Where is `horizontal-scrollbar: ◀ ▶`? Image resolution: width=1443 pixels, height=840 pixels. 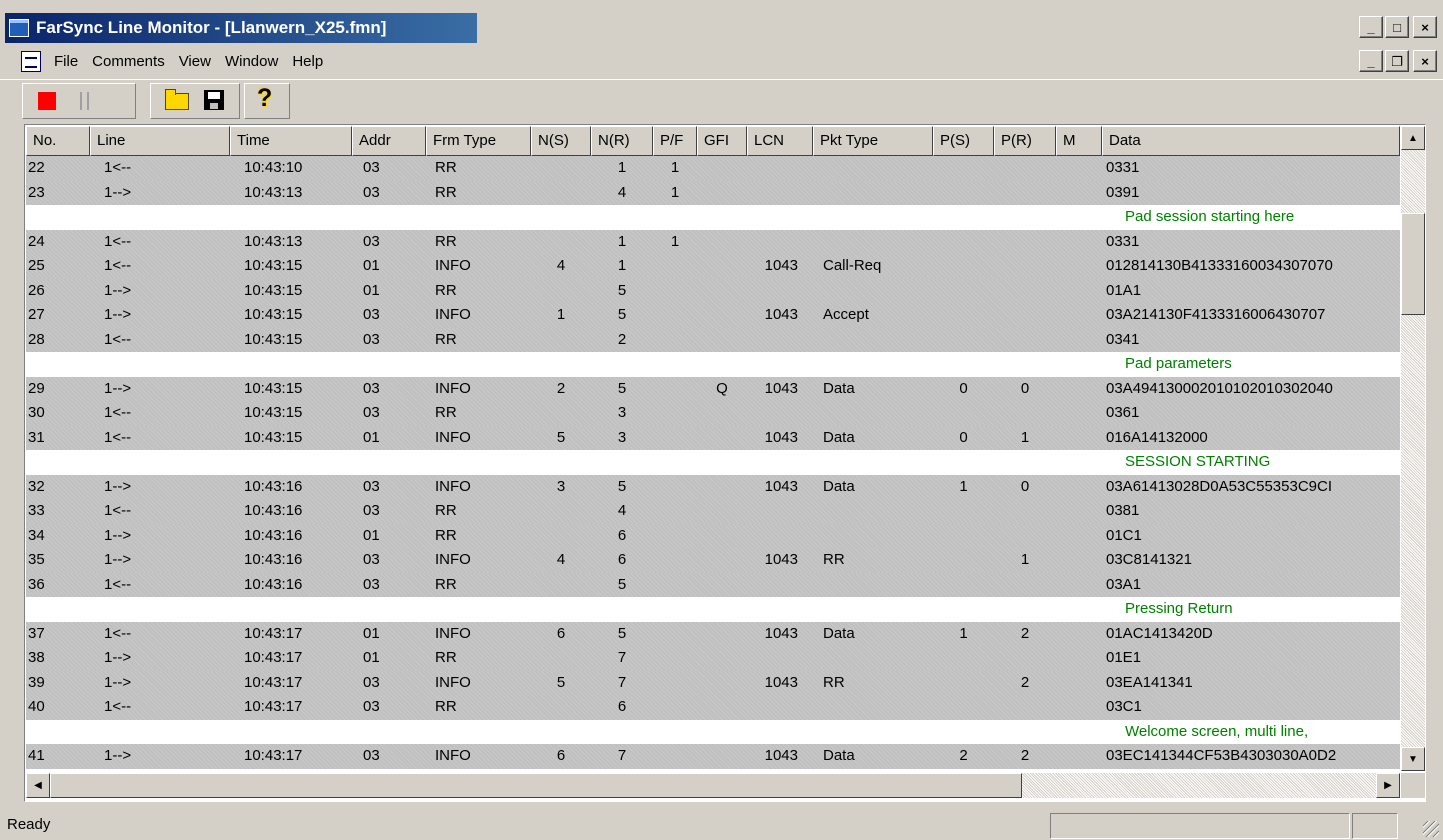 horizontal-scrollbar: ◀ ▶ is located at coordinates (713, 785).